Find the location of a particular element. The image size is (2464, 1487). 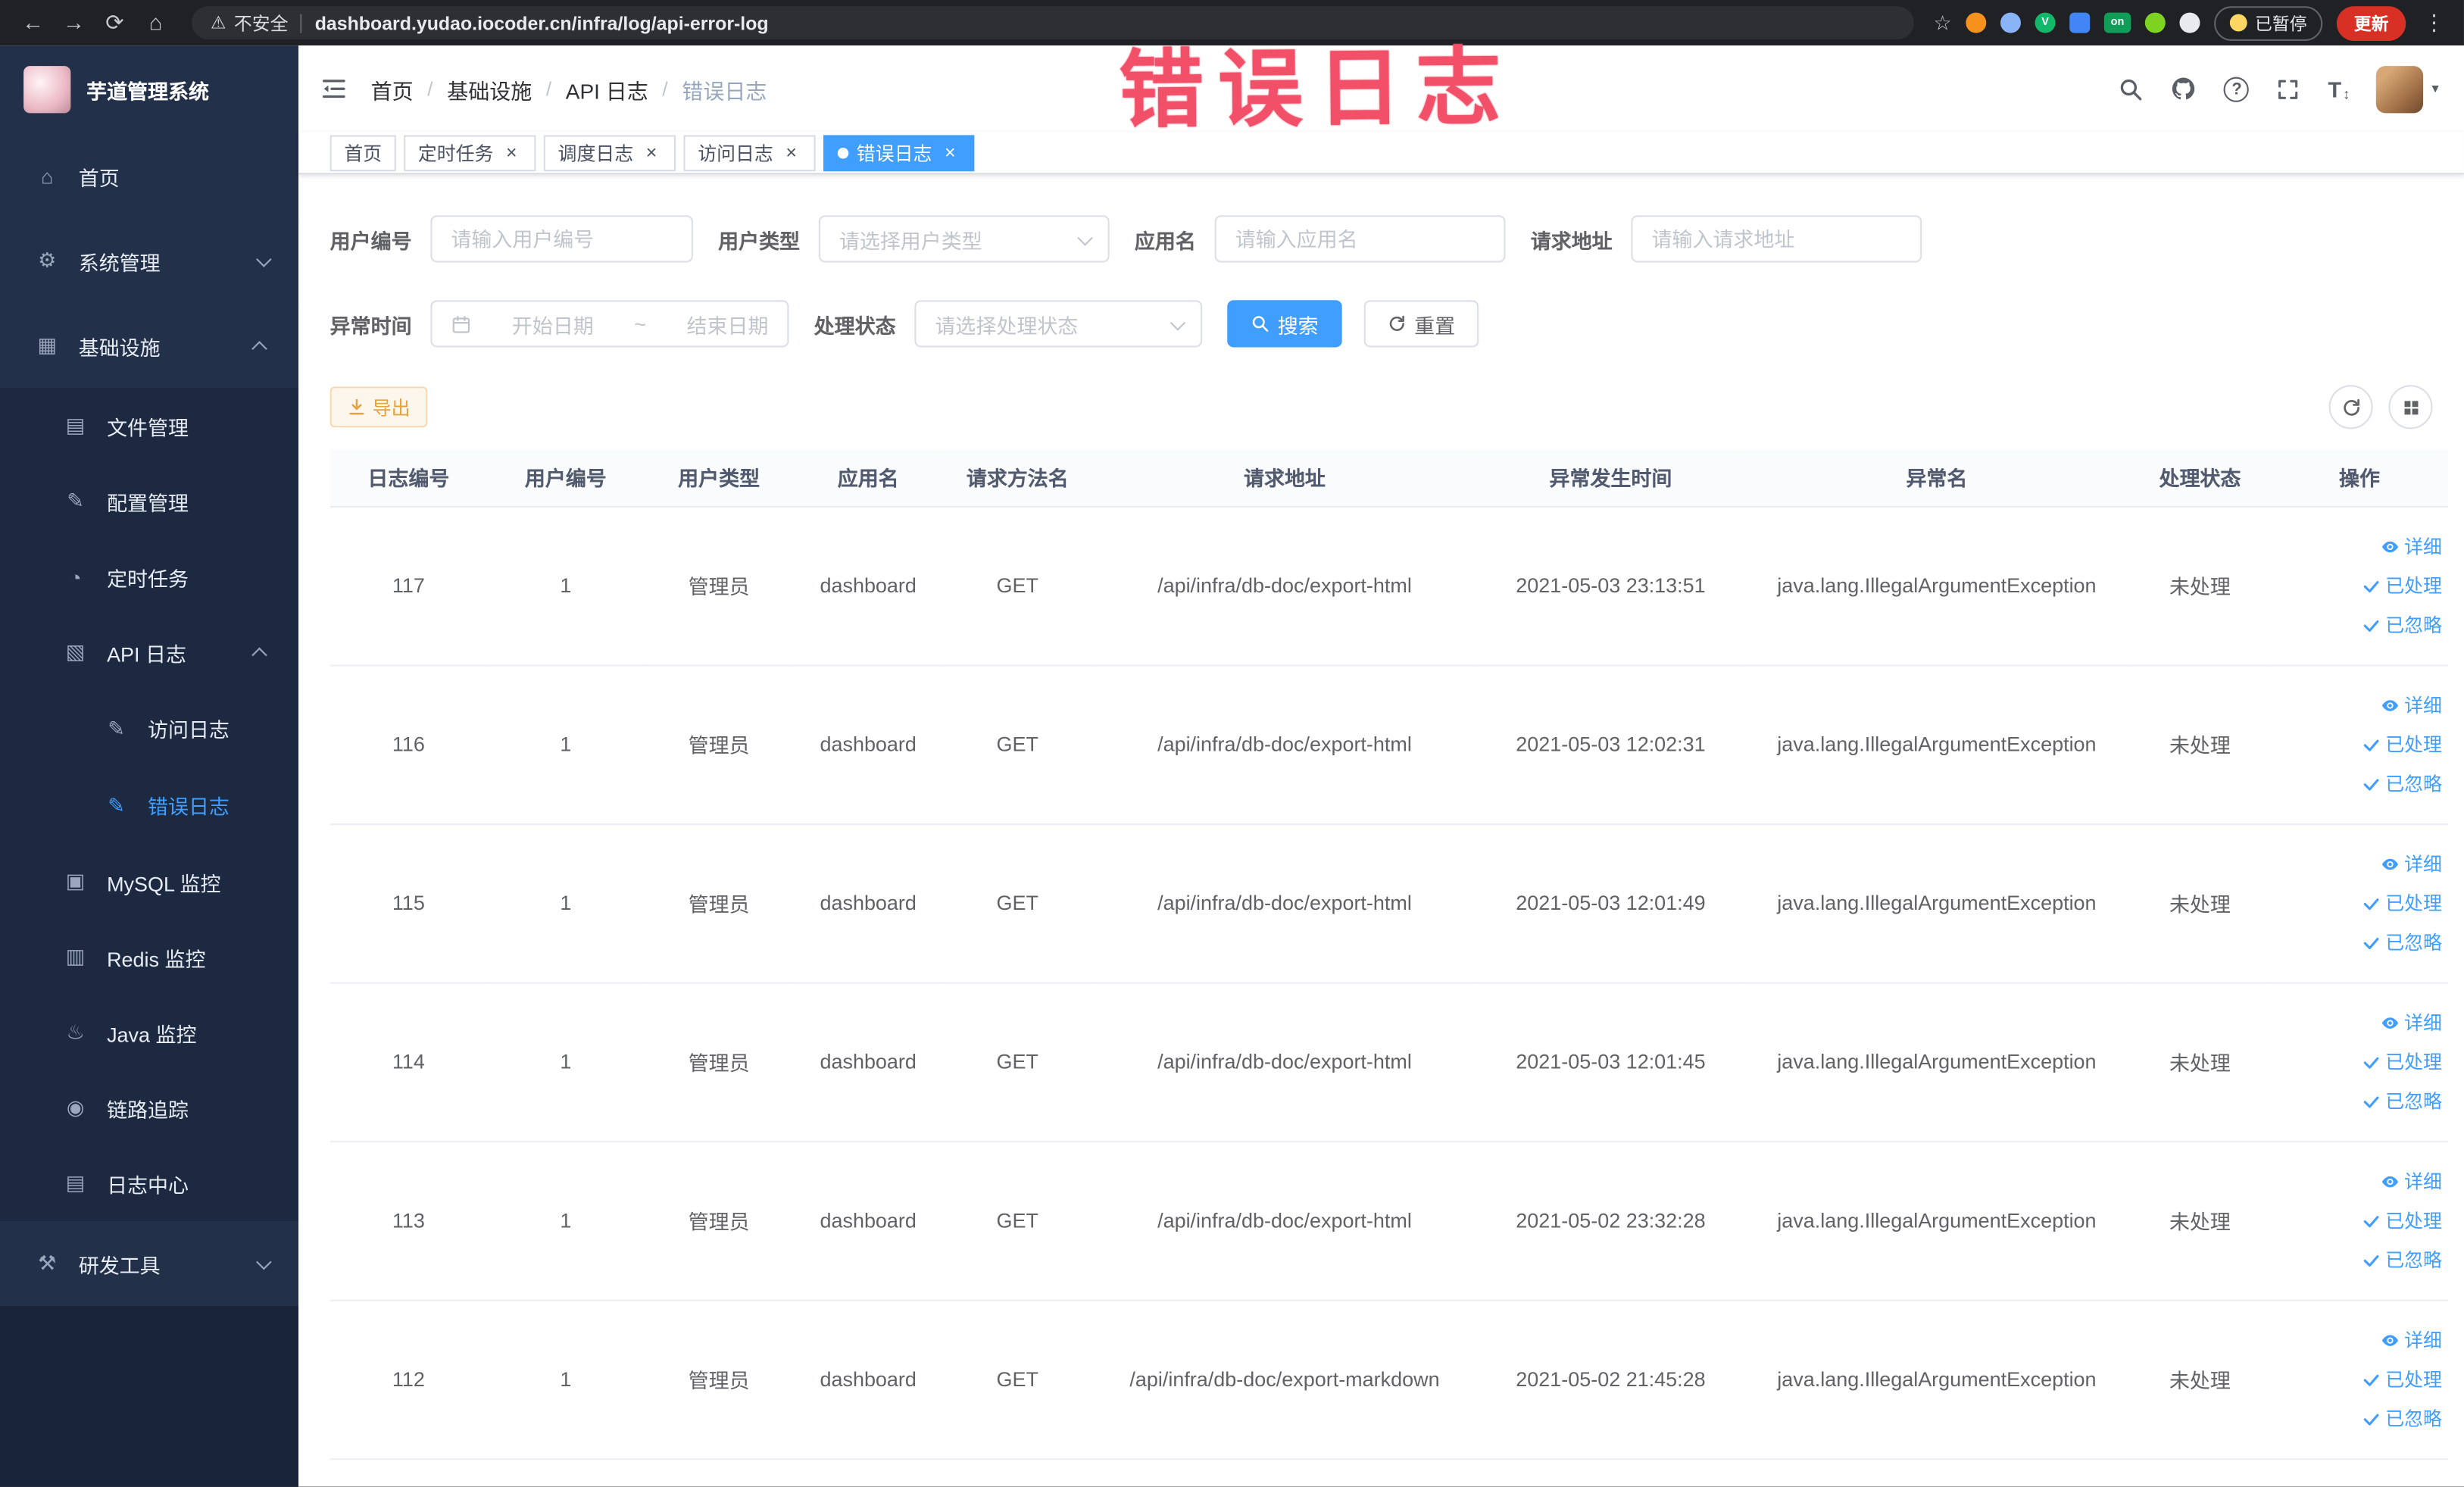

github-icon is located at coordinates (2184, 89).